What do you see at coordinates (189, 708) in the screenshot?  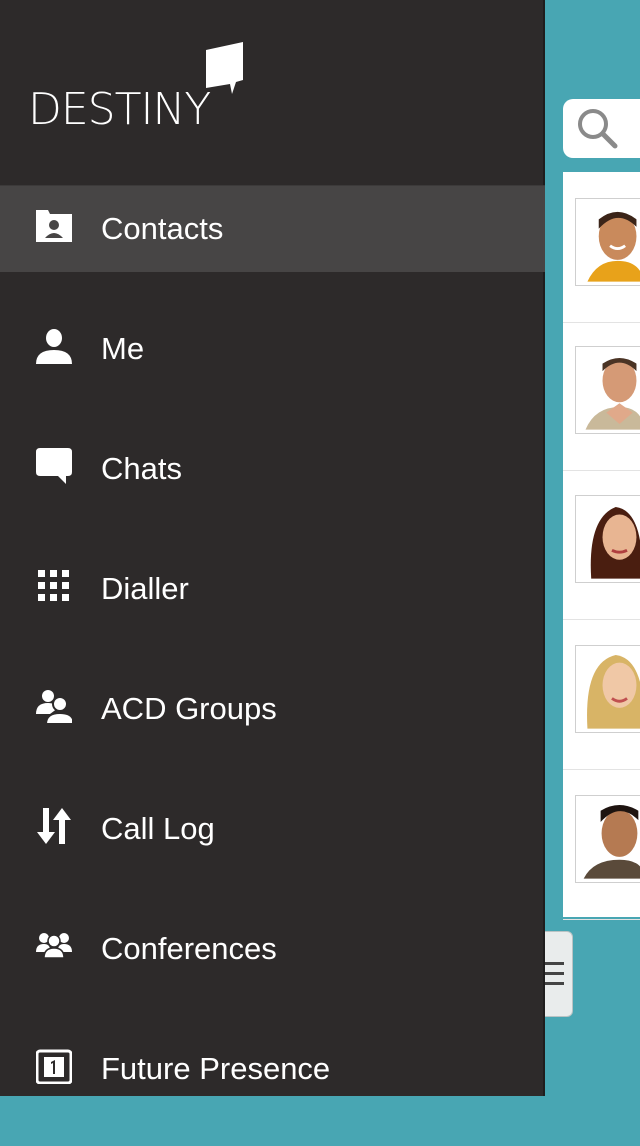 I see `menu-item-label: ACD Groups` at bounding box center [189, 708].